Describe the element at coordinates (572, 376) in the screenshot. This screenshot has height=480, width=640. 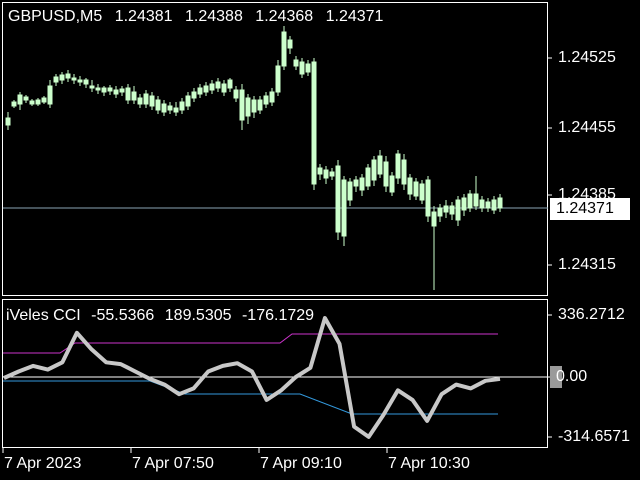
I see `indicator-zero-label: 0.00` at that location.